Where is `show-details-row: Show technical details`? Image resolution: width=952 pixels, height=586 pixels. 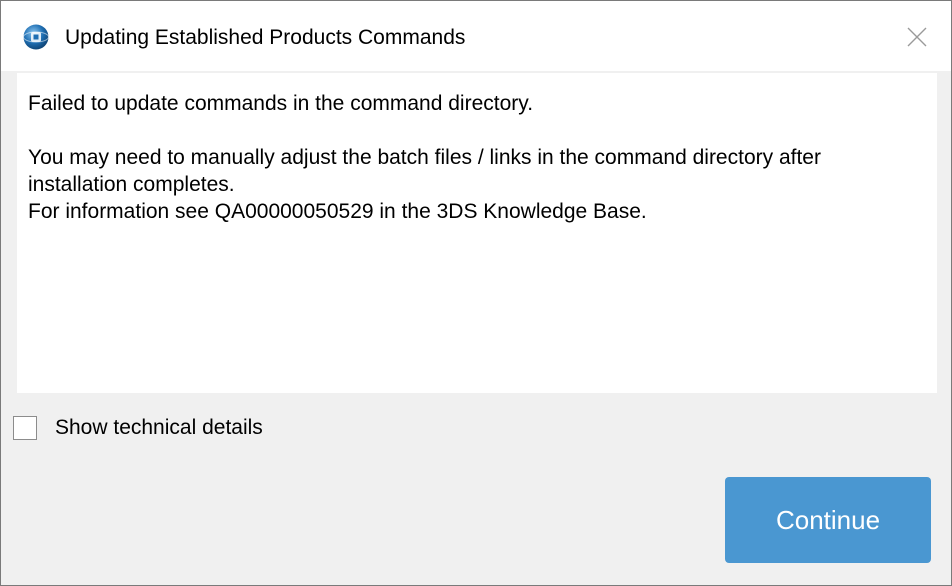 show-details-row: Show technical details is located at coordinates (138, 428).